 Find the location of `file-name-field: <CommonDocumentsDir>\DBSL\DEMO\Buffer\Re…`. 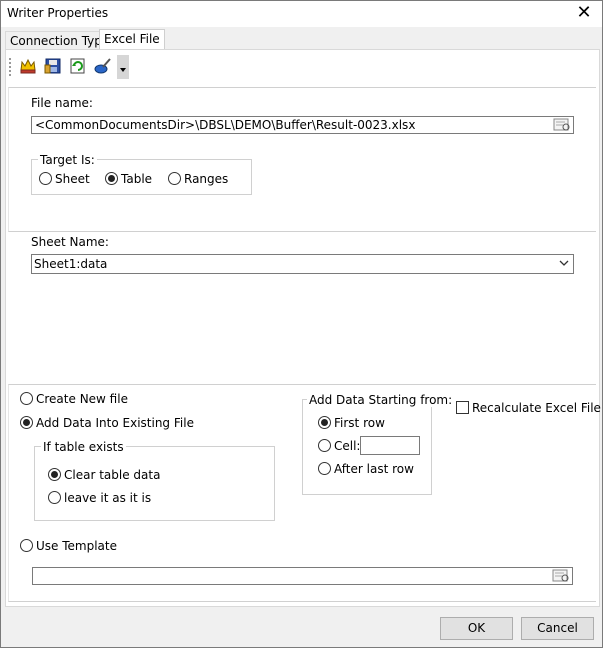

file-name-field: <CommonDocumentsDir>\DBSL\DEMO\Buffer\Re… is located at coordinates (302, 125).